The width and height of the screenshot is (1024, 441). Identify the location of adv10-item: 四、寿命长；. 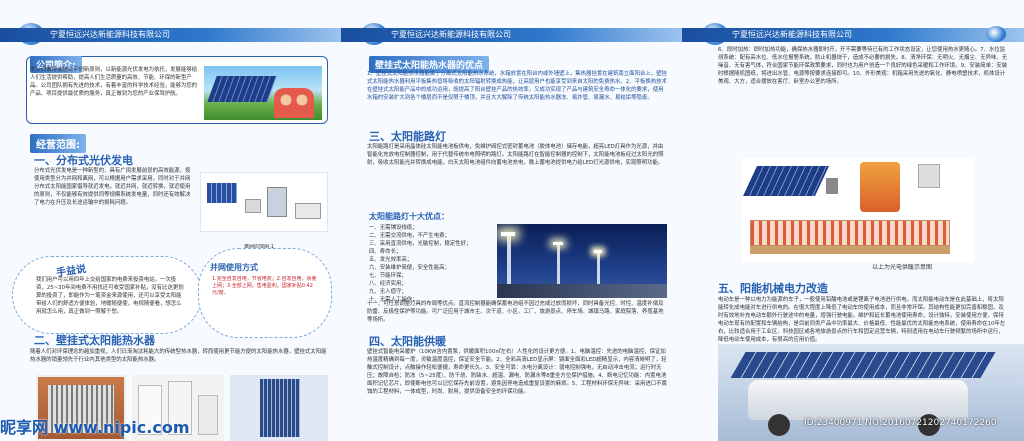
(385, 252).